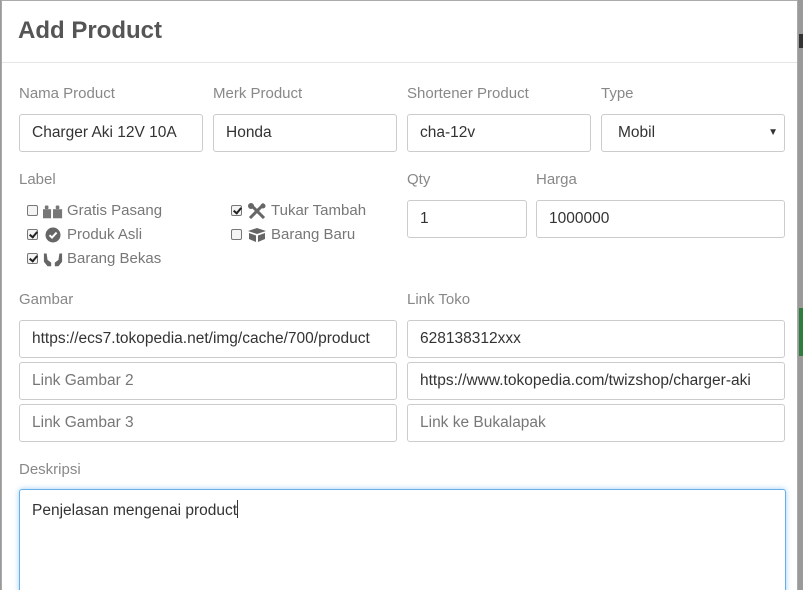  What do you see at coordinates (257, 210) in the screenshot?
I see `tools-icon` at bounding box center [257, 210].